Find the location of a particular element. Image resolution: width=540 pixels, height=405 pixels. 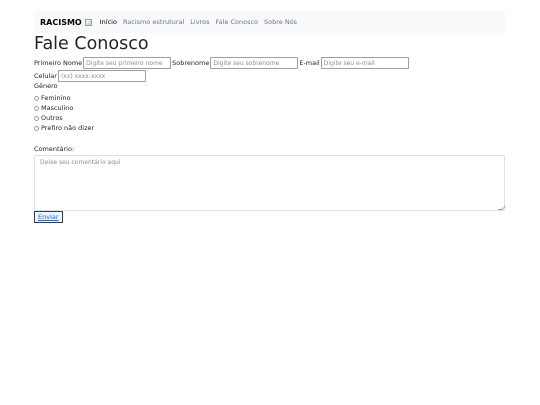

gender-option-masculino: Masculino is located at coordinates (53, 108).